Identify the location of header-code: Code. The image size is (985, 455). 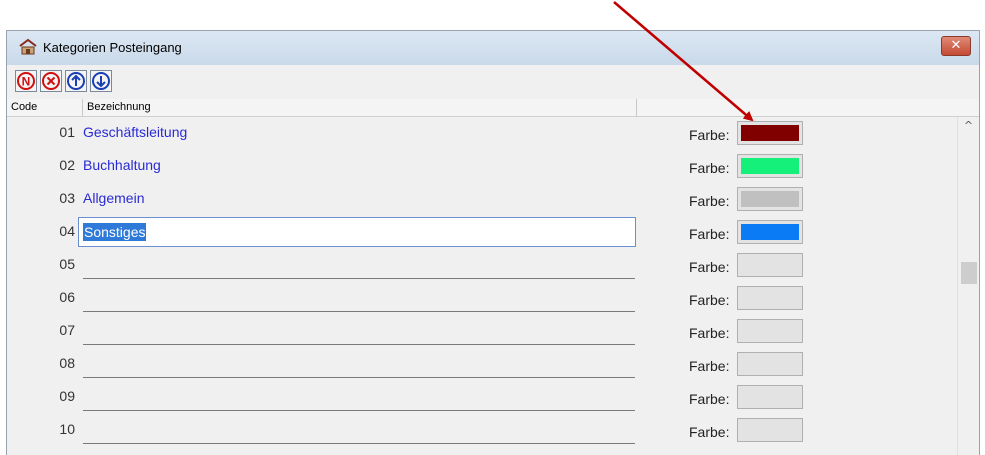
(45, 108).